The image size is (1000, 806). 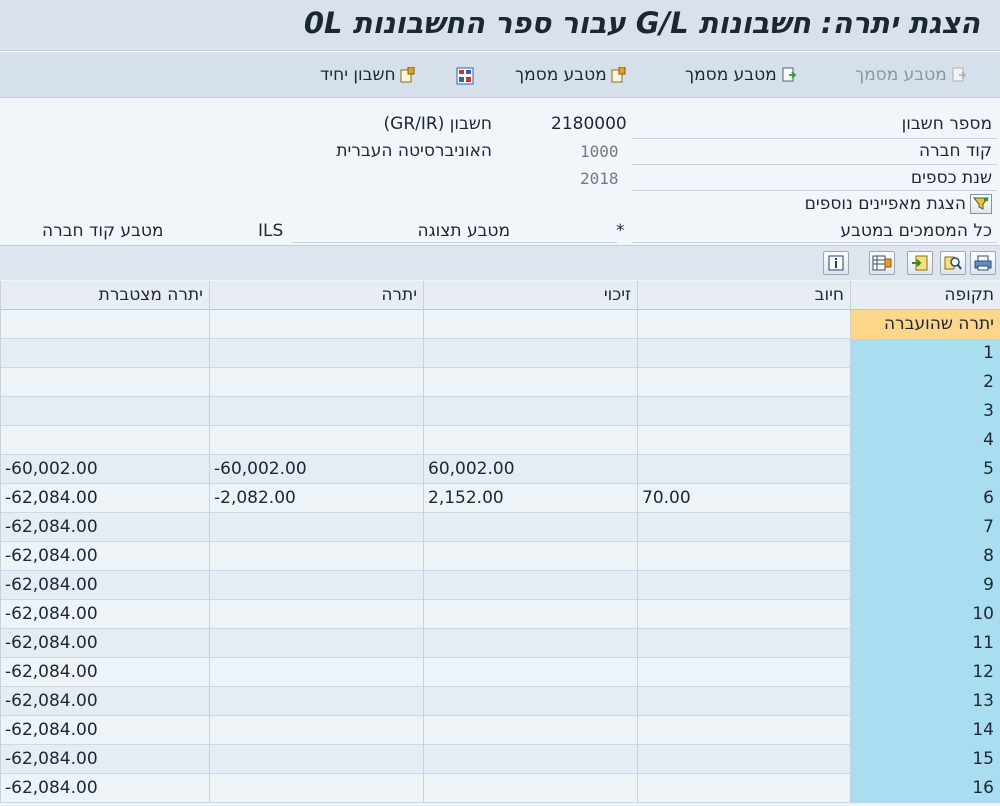 What do you see at coordinates (104, 295) in the screenshot?
I see `column-header-cumulative: יתרה מצטברת` at bounding box center [104, 295].